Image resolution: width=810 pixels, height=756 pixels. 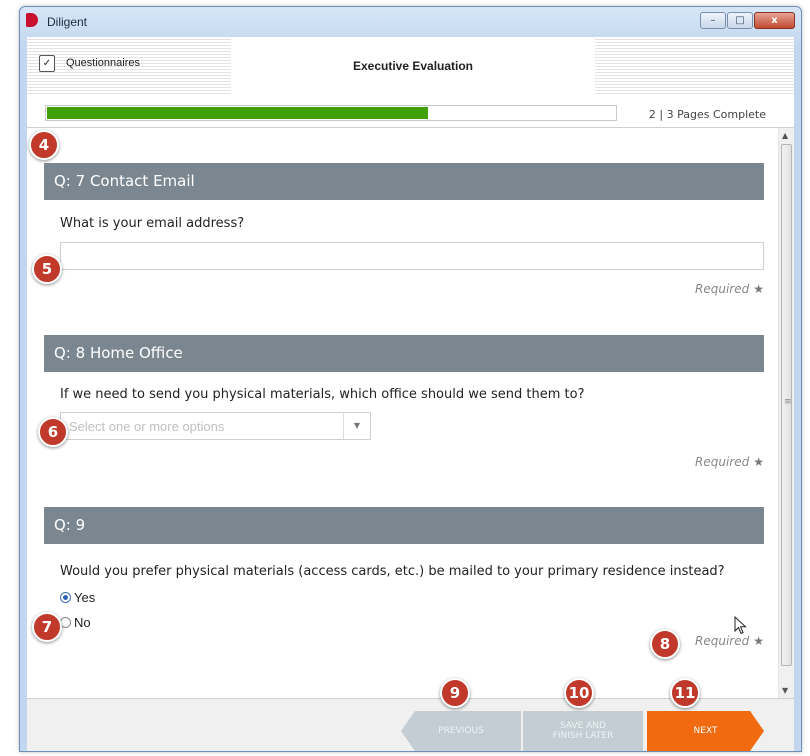 What do you see at coordinates (82, 622) in the screenshot?
I see `radio-no-label: No` at bounding box center [82, 622].